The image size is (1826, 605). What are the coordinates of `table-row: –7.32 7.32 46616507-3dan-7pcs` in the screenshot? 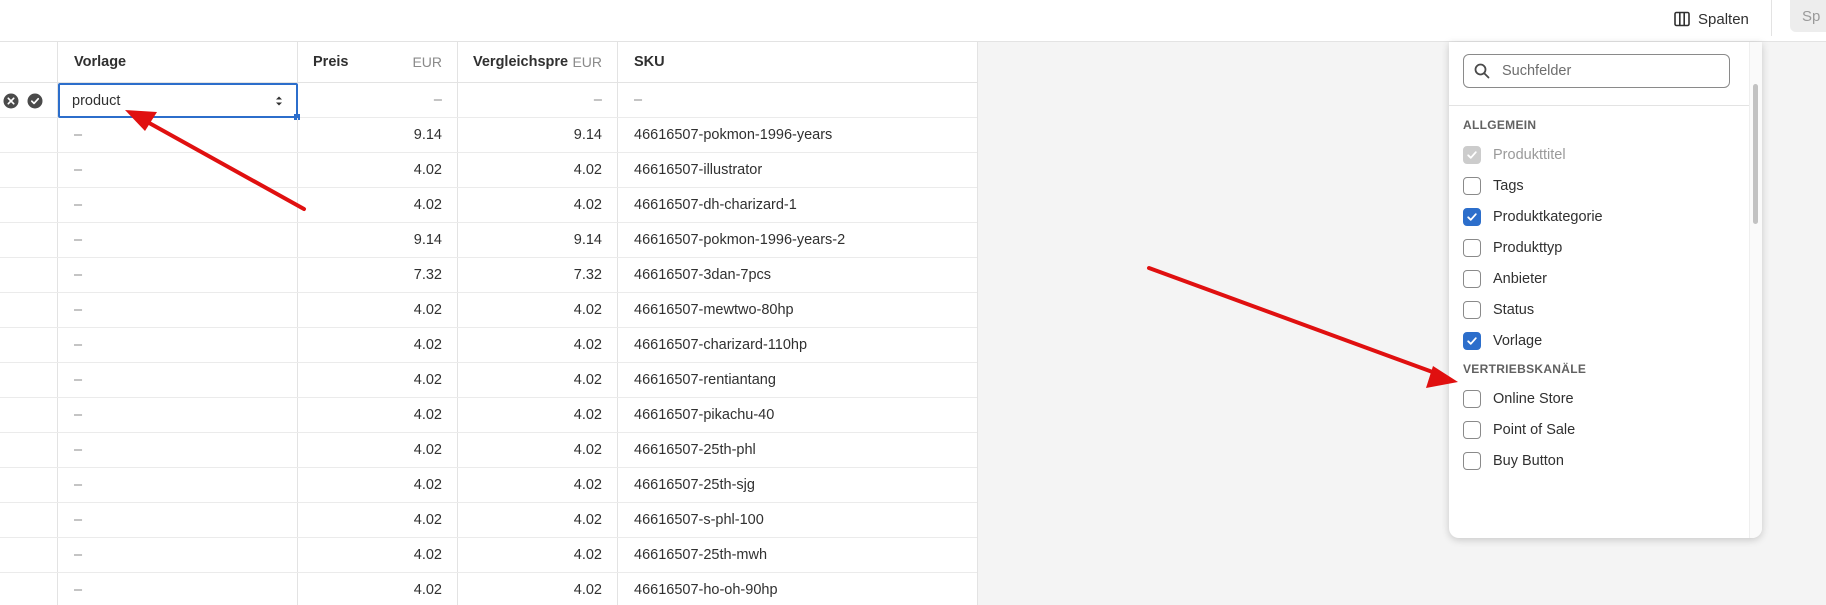 It's located at (488, 275).